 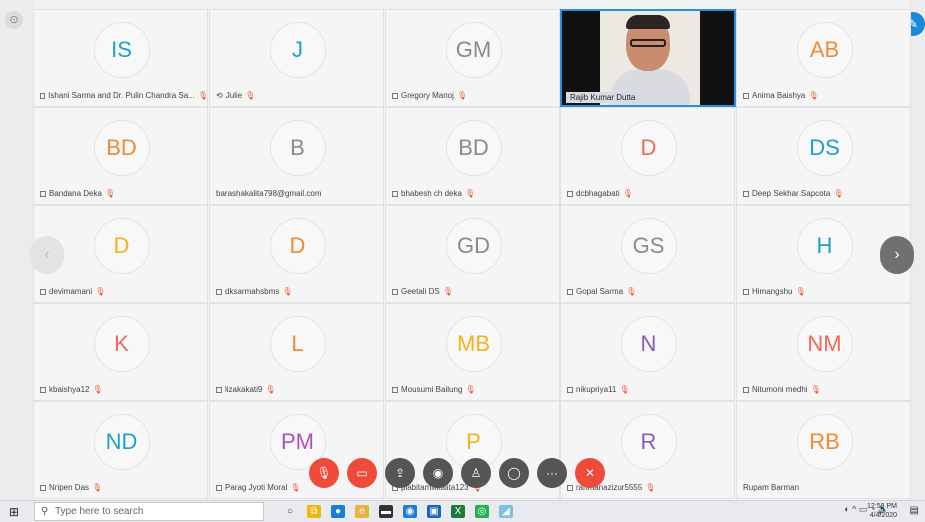 What do you see at coordinates (410, 511) in the screenshot?
I see `mail-icon: ◉` at bounding box center [410, 511].